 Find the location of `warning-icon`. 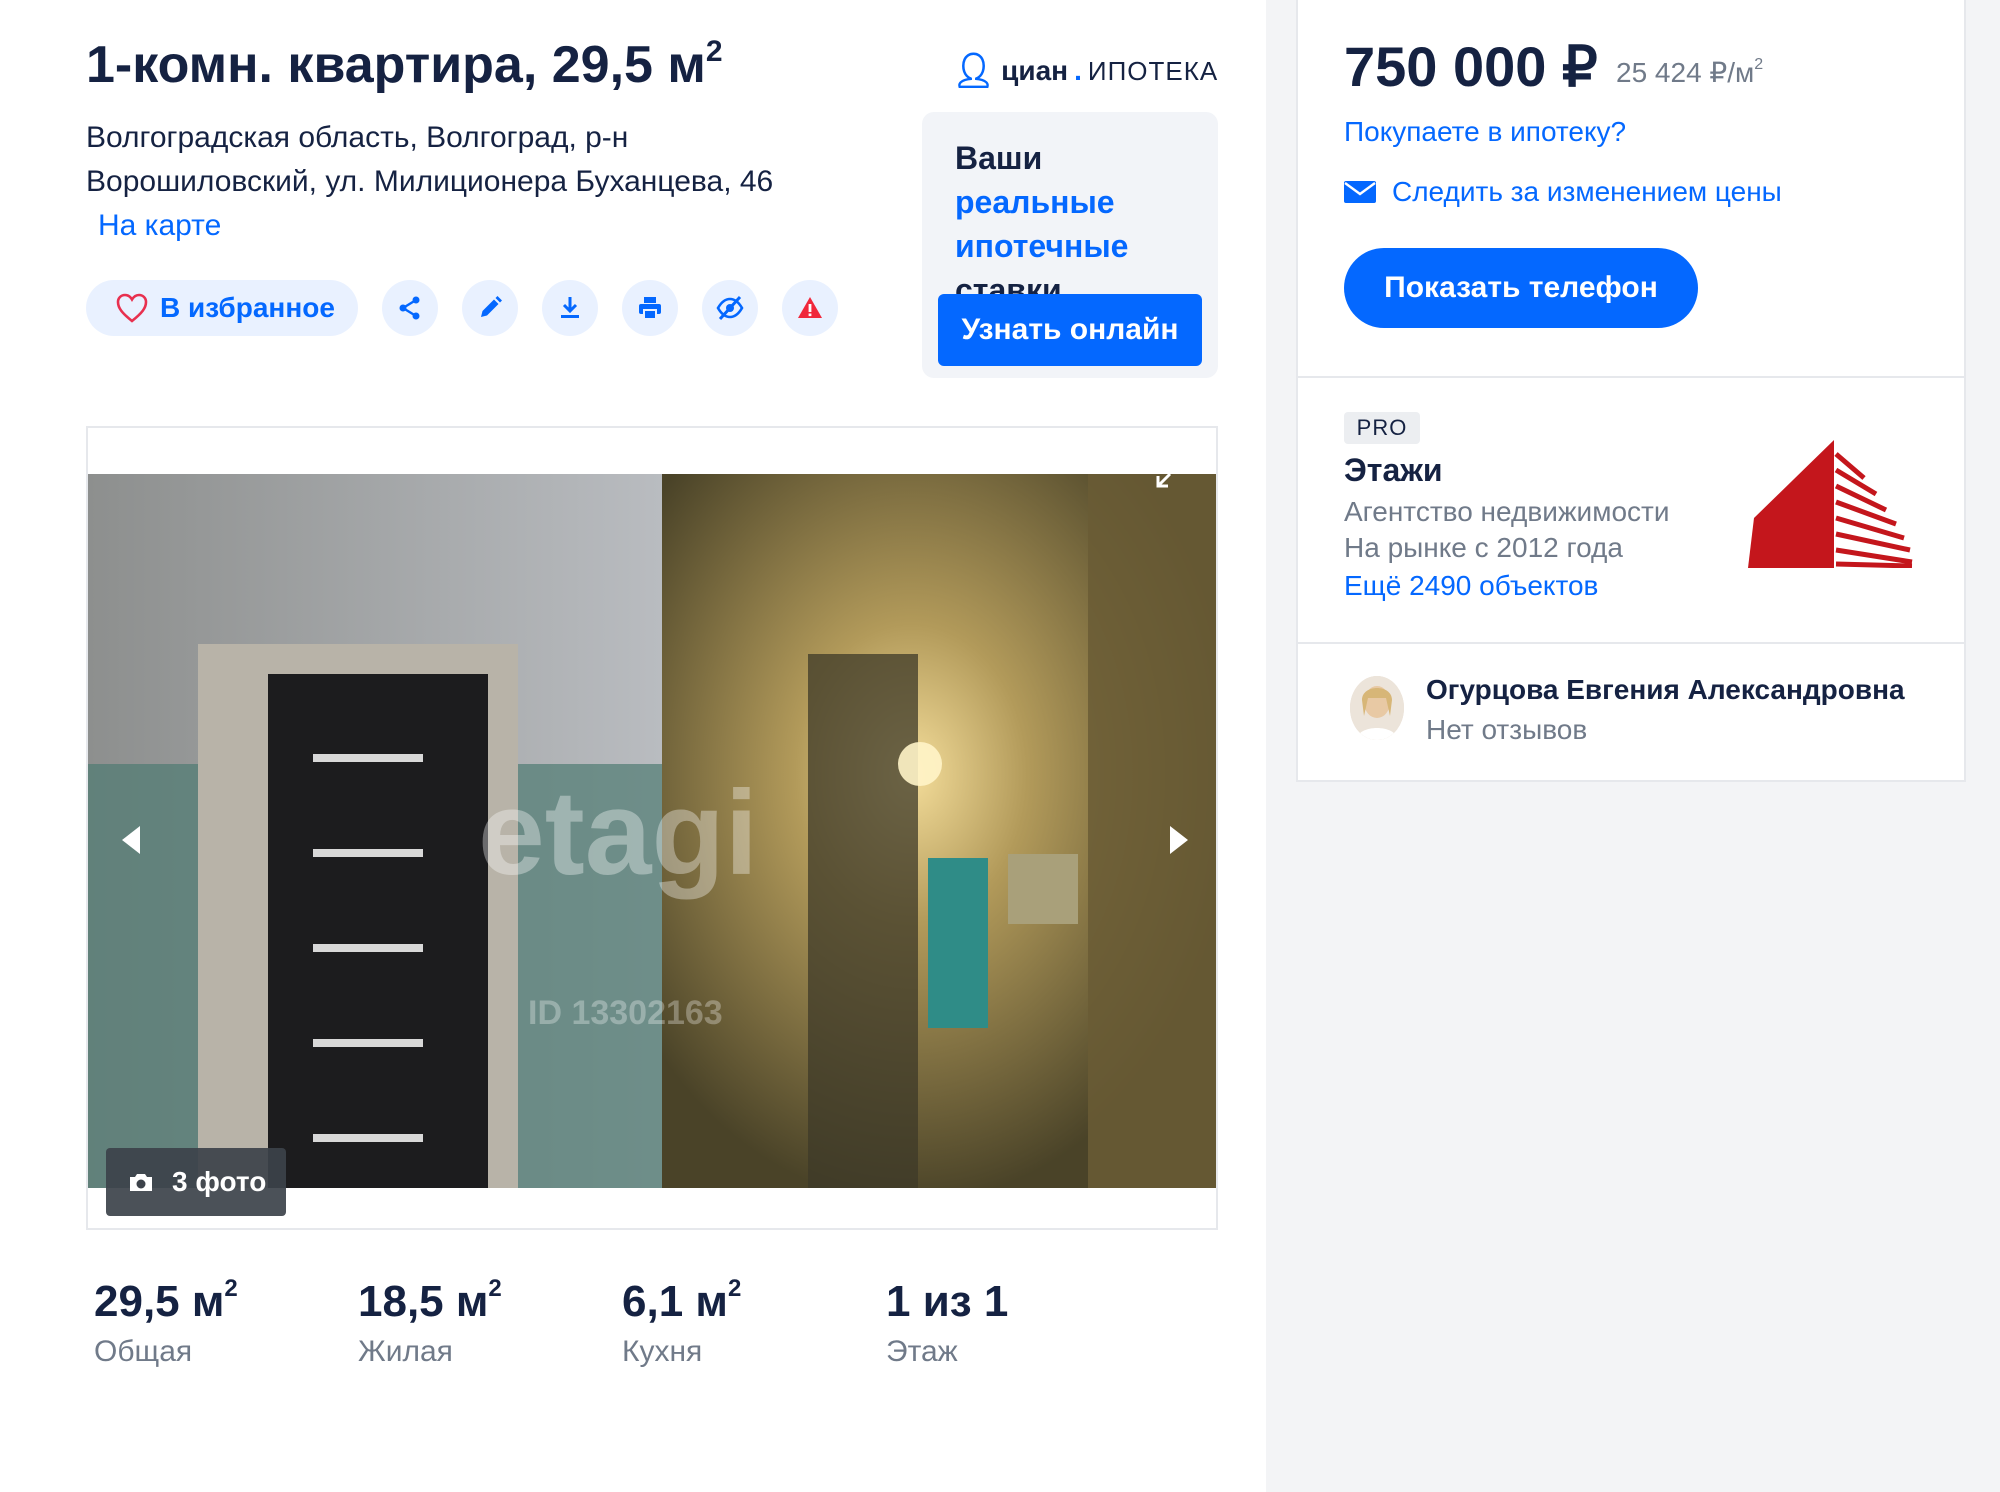

warning-icon is located at coordinates (810, 307).